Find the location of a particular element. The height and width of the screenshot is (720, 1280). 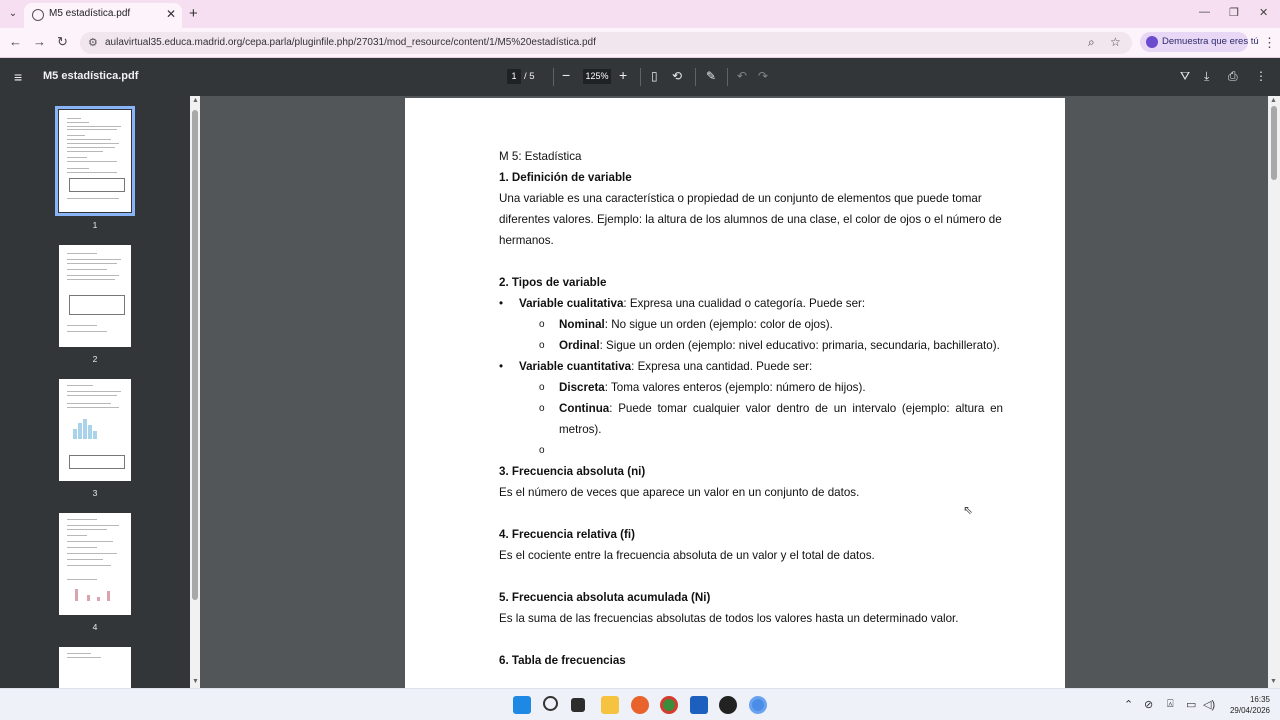

forward-arrow-icon: → is located at coordinates (39, 41).